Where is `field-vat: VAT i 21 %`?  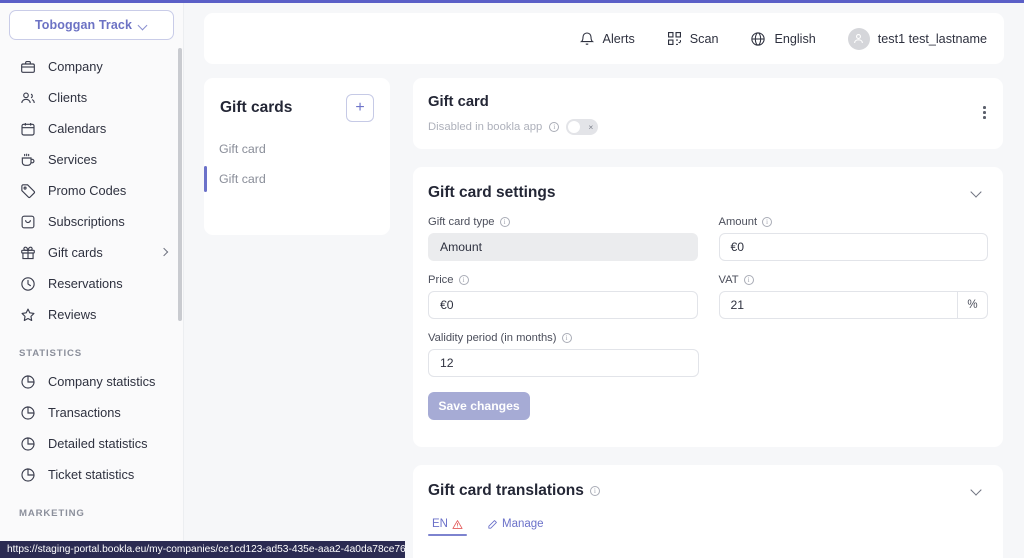 field-vat: VAT i 21 % is located at coordinates (853, 296).